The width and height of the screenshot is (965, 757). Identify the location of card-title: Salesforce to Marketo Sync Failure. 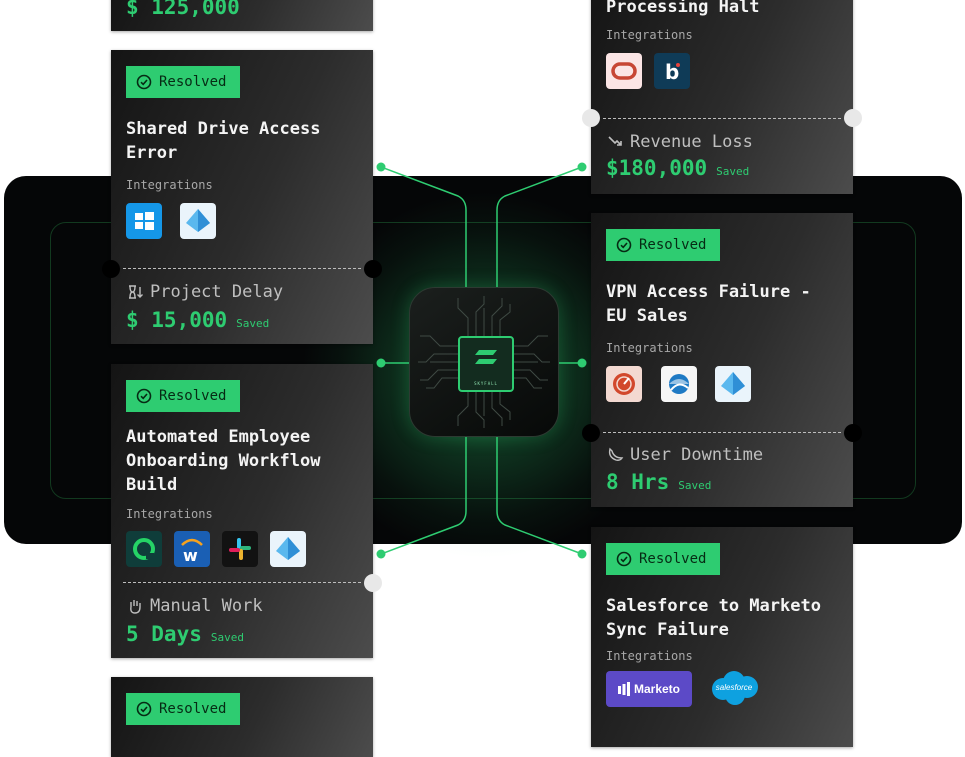
(713, 618).